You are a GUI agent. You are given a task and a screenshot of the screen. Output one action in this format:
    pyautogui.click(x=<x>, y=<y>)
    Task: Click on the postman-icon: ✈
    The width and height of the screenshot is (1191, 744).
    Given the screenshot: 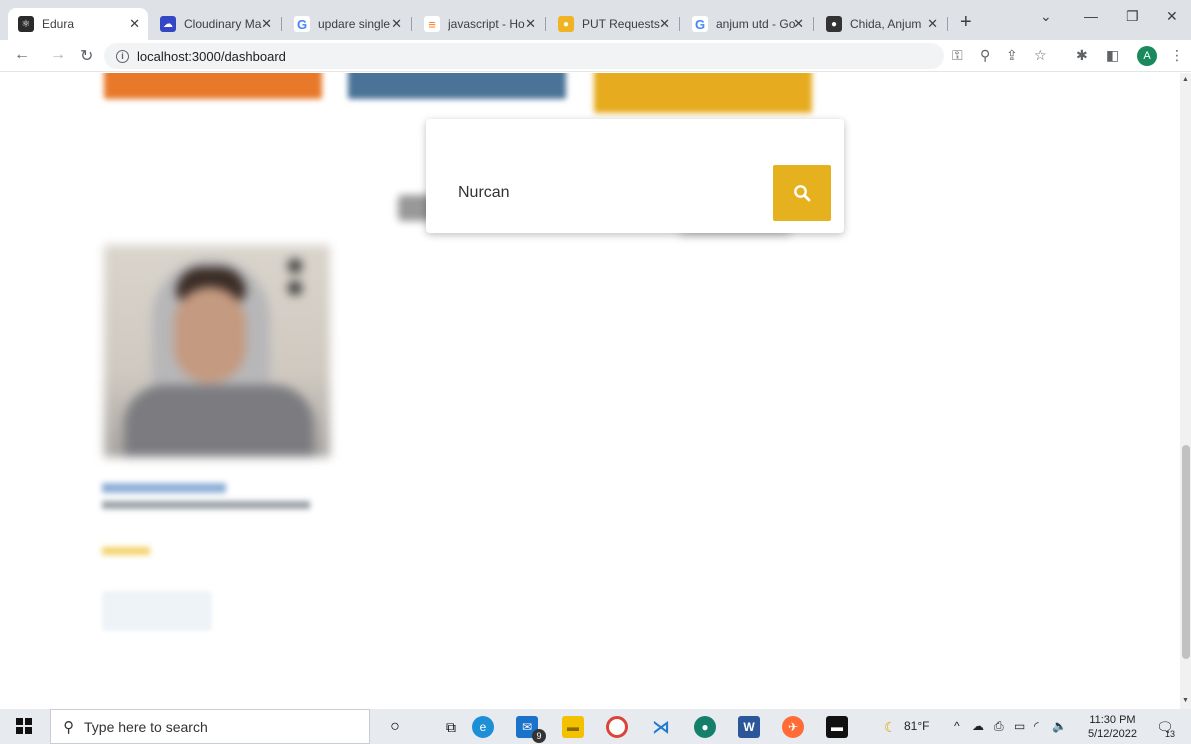 What is the action you would take?
    pyautogui.click(x=793, y=727)
    